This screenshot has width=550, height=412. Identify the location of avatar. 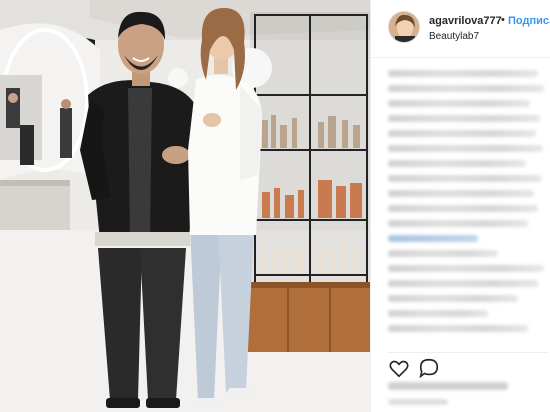
(404, 27).